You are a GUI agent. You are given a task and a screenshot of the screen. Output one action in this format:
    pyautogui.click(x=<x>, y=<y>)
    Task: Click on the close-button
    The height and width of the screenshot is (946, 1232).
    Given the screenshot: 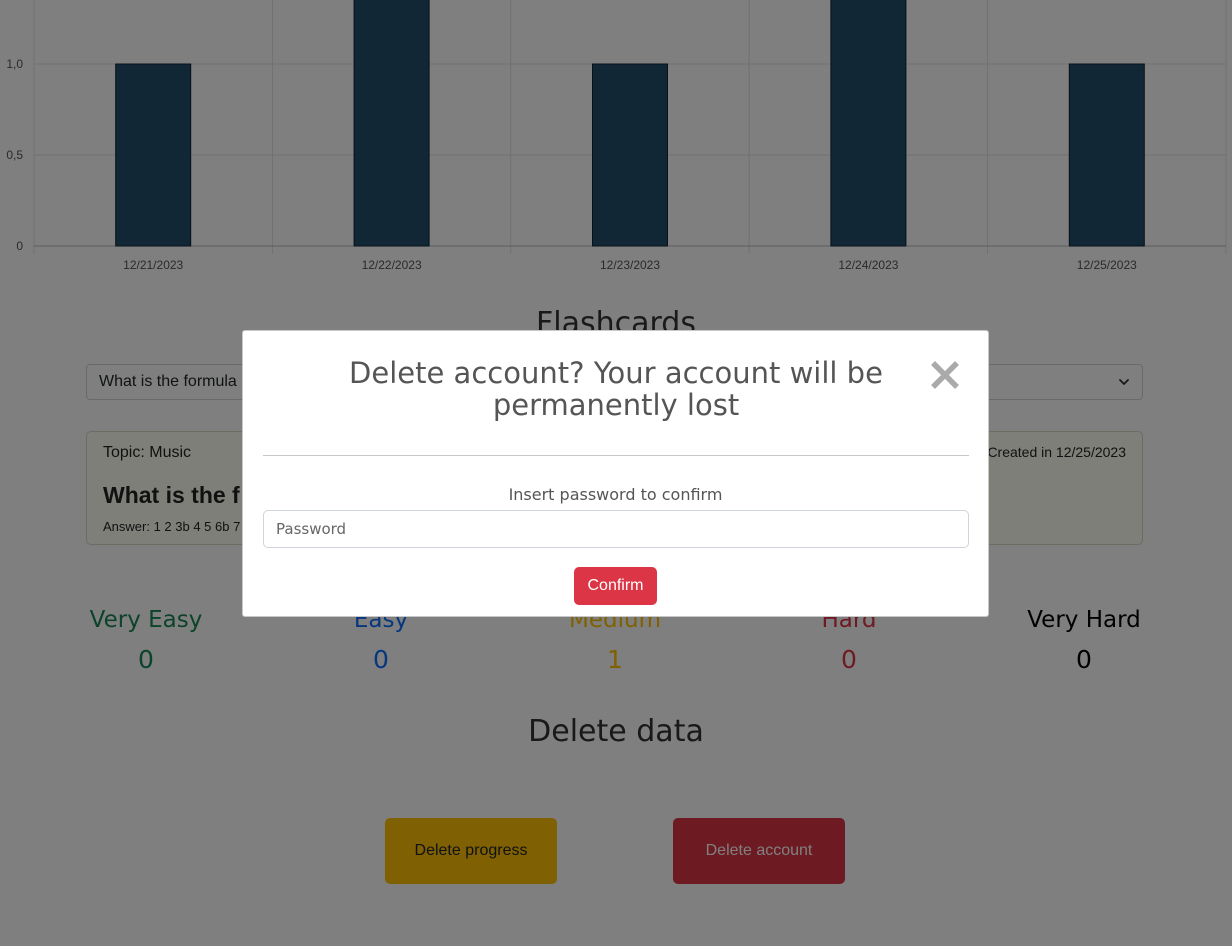 What is the action you would take?
    pyautogui.click(x=945, y=375)
    